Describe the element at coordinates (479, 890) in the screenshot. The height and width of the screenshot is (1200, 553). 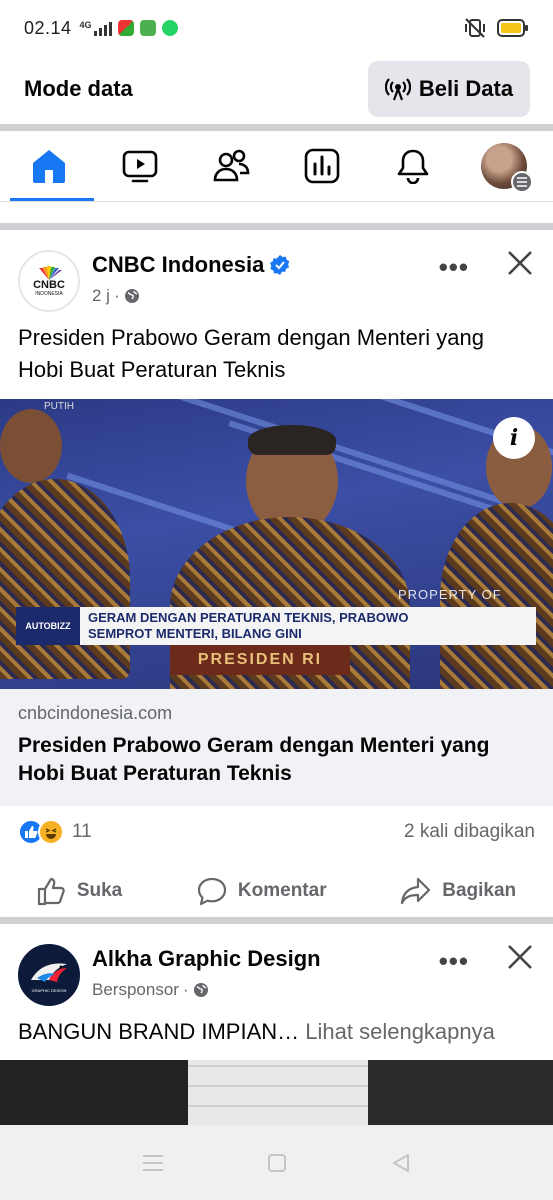
I see `share-label: Bagikan` at that location.